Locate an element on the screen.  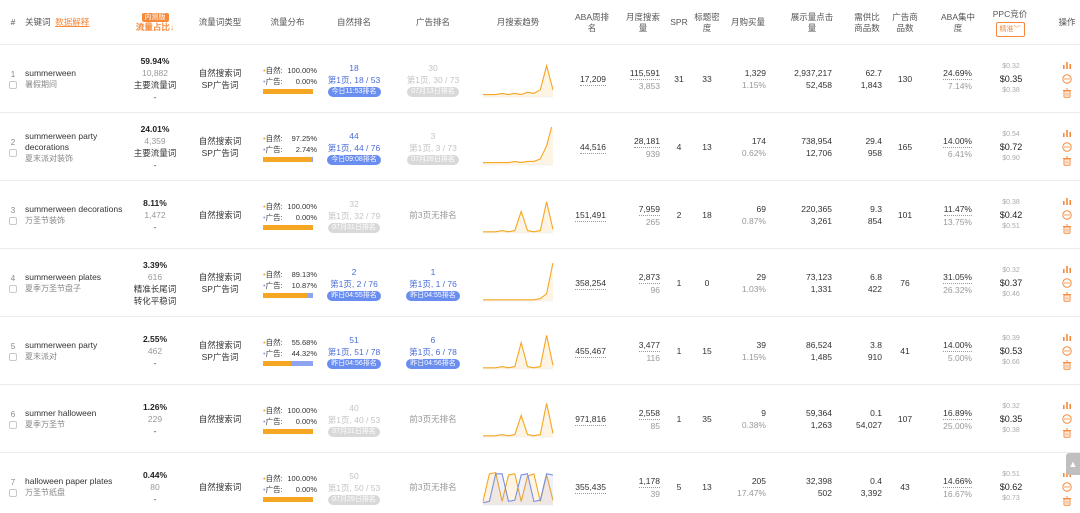
ppc-match-select: 精准﹀ is located at coordinates (1010, 29).